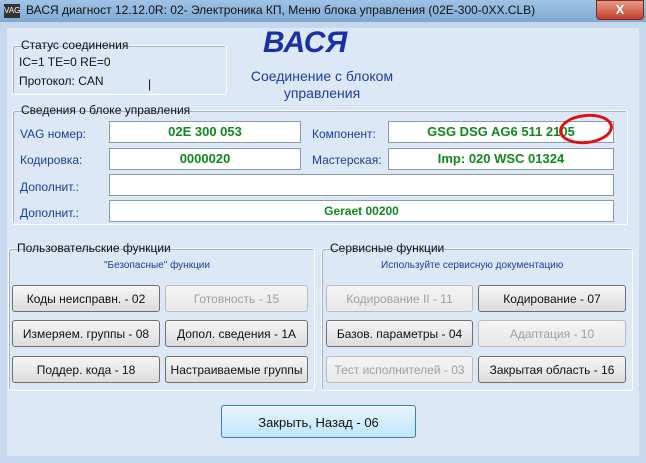 Image resolution: width=646 pixels, height=463 pixels. I want to click on measuring-blocks-button: Измеряем. группы - 08, so click(86, 333).